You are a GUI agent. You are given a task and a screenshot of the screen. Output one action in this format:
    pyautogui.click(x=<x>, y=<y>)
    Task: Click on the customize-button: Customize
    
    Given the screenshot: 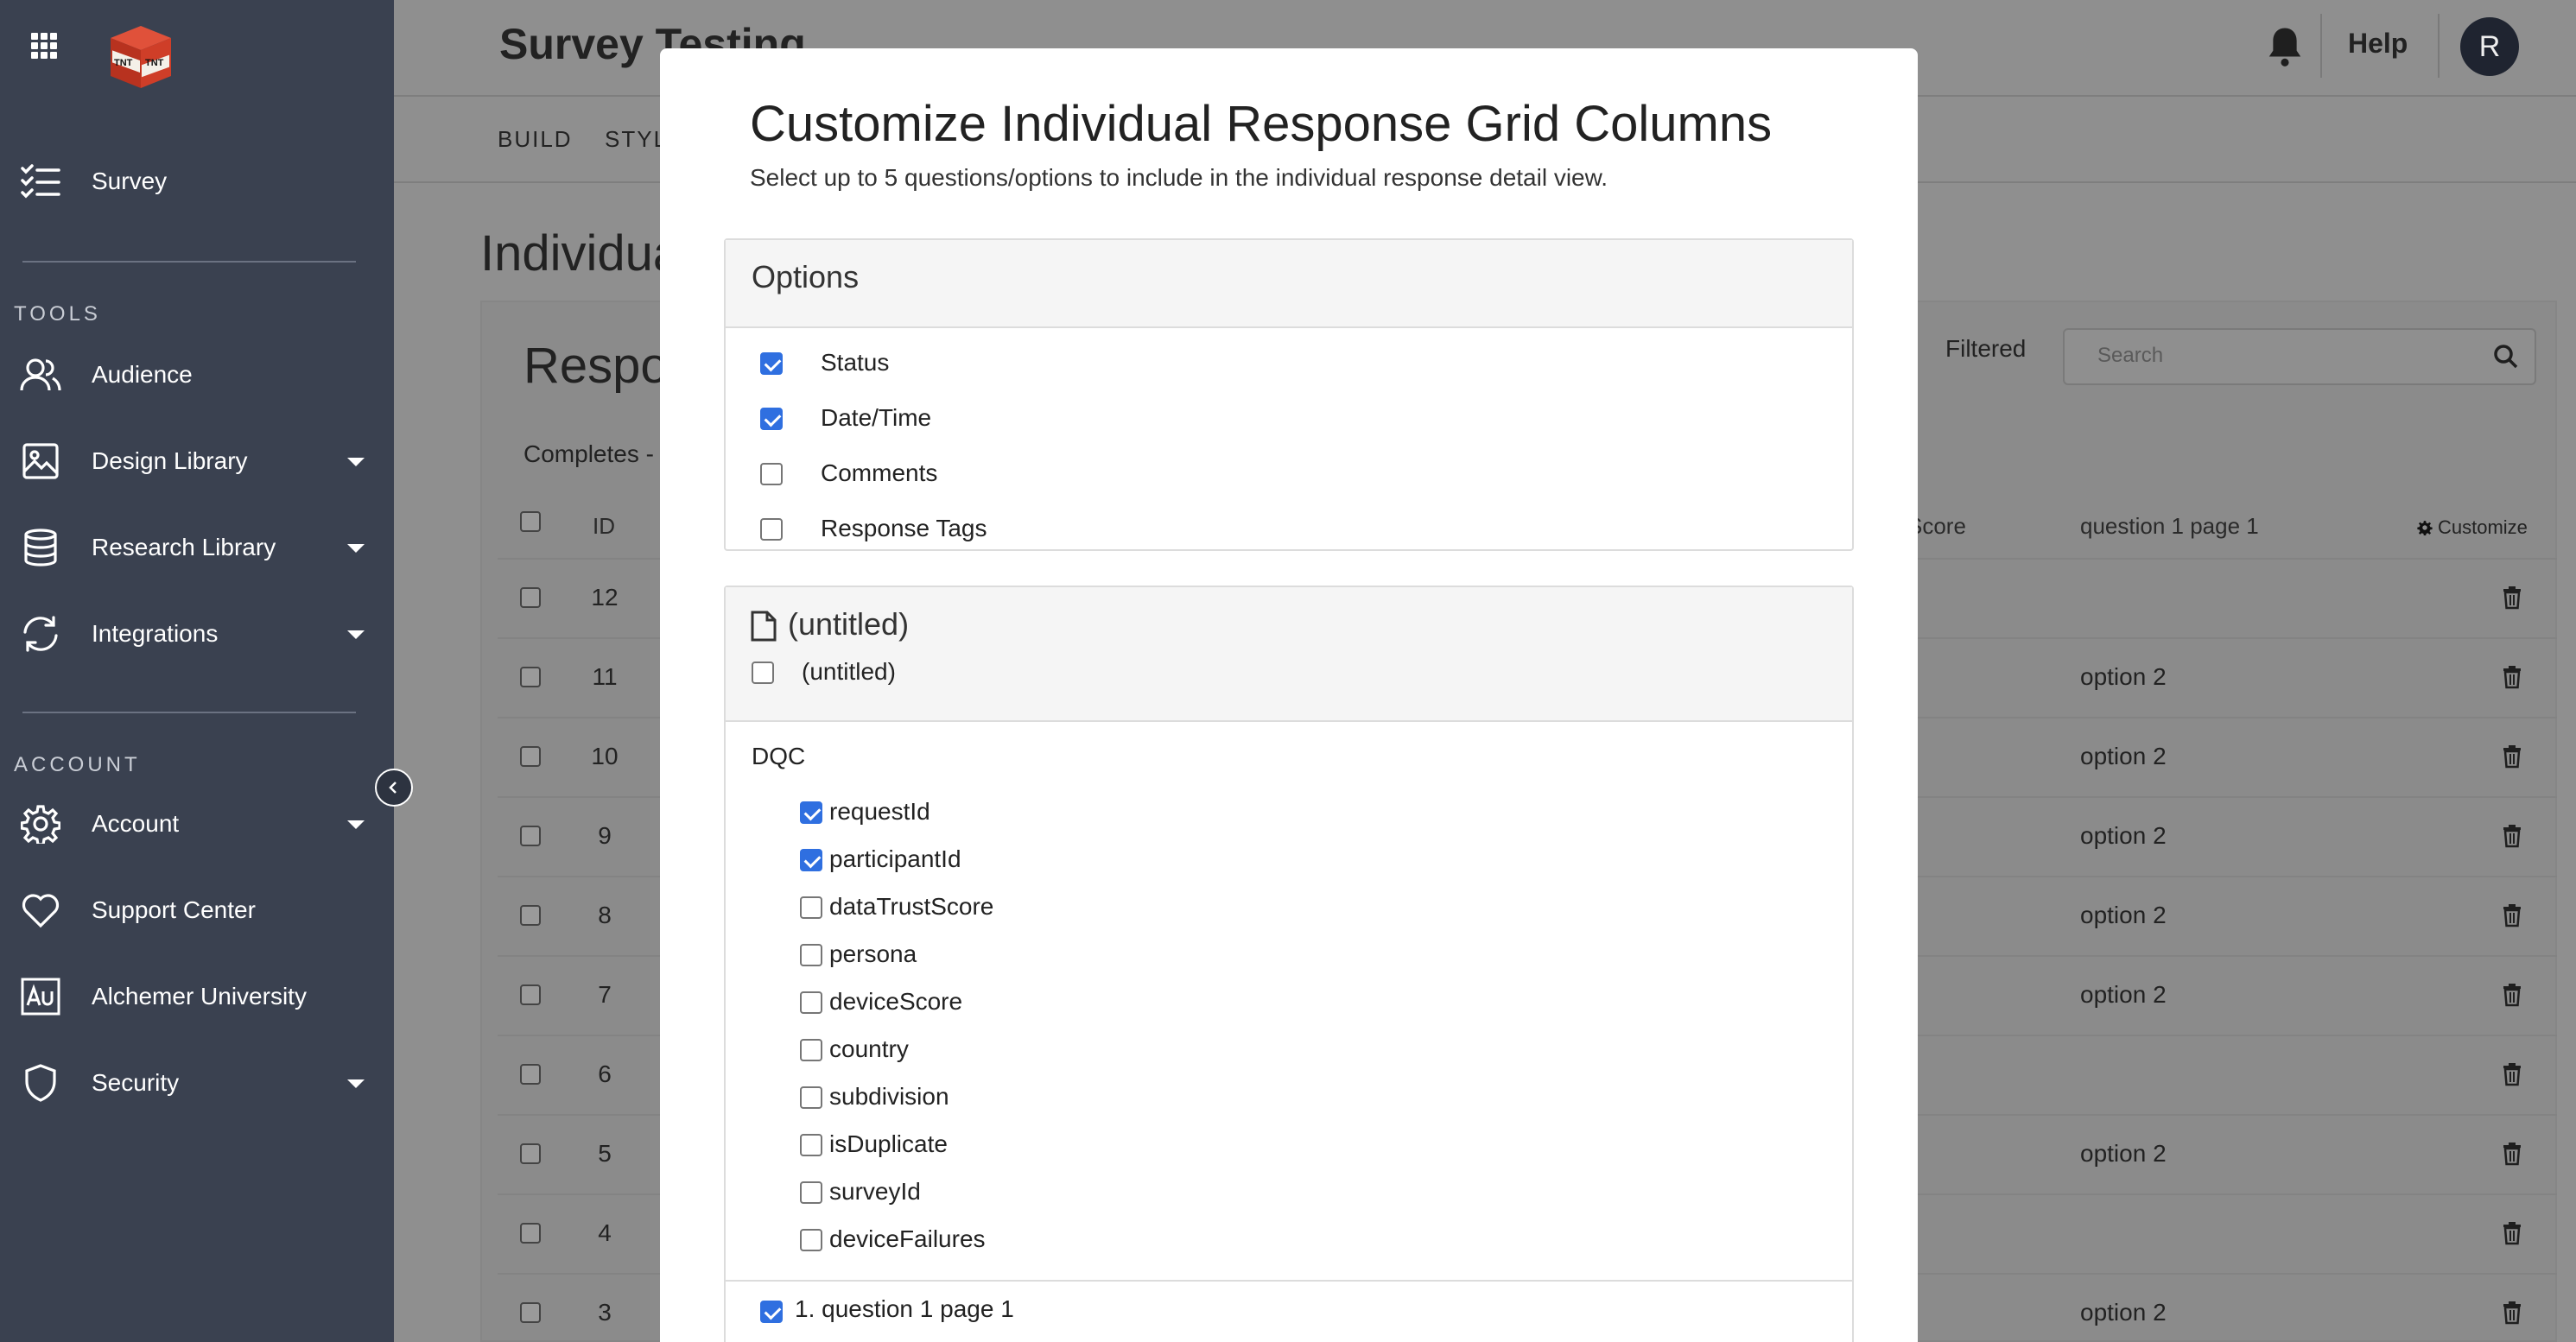 What is the action you would take?
    pyautogui.click(x=2472, y=528)
    